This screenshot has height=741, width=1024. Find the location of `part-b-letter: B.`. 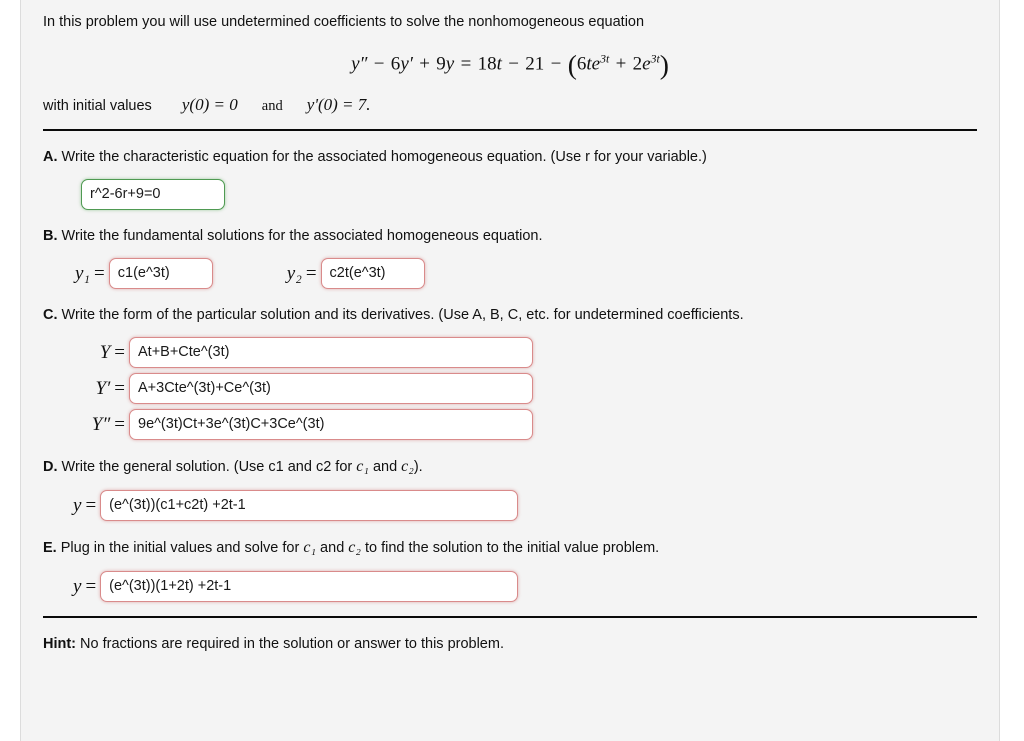

part-b-letter: B. is located at coordinates (50, 236).